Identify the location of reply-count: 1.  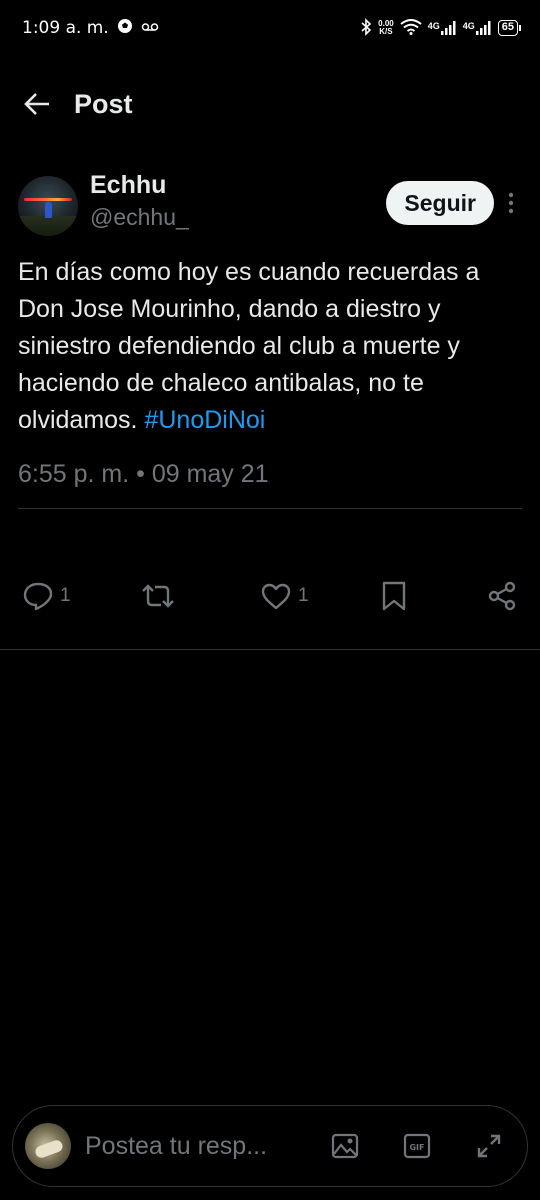
(65, 595).